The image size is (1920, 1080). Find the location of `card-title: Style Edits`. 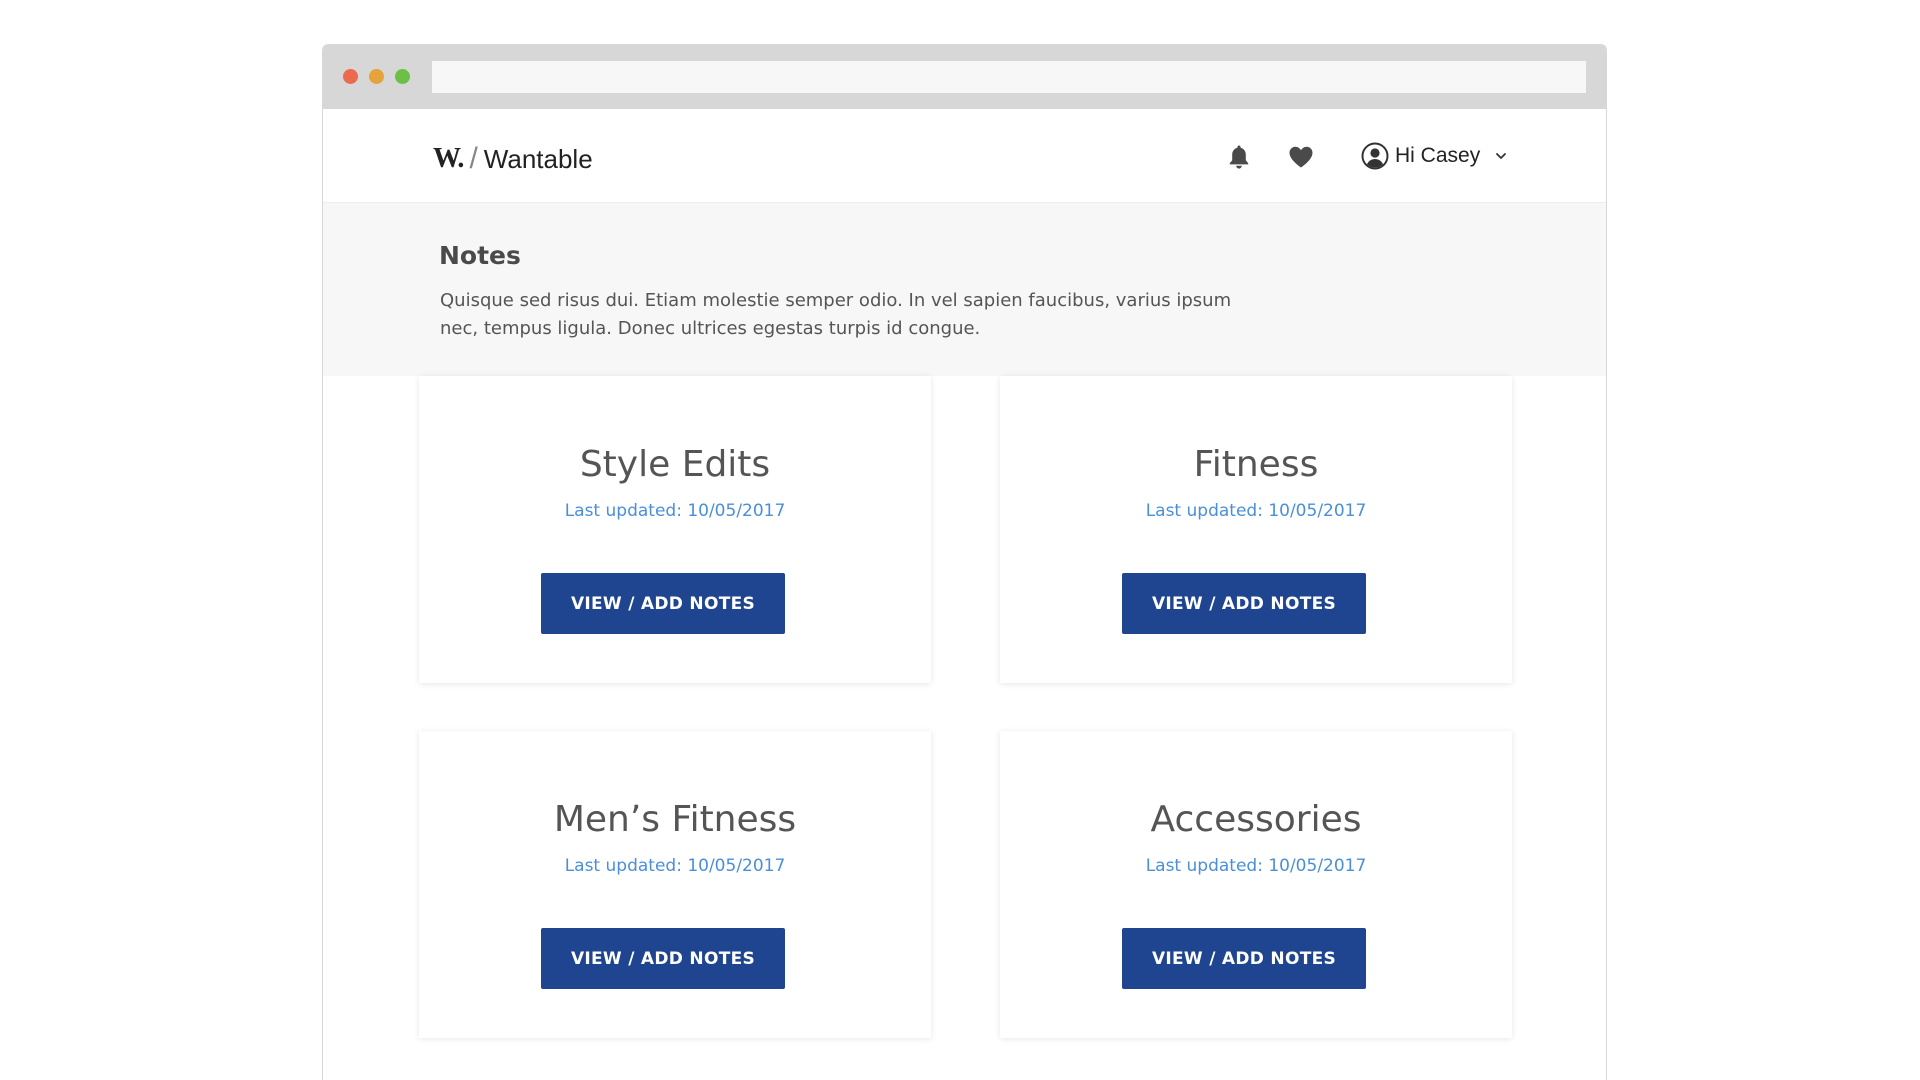

card-title: Style Edits is located at coordinates (675, 464).